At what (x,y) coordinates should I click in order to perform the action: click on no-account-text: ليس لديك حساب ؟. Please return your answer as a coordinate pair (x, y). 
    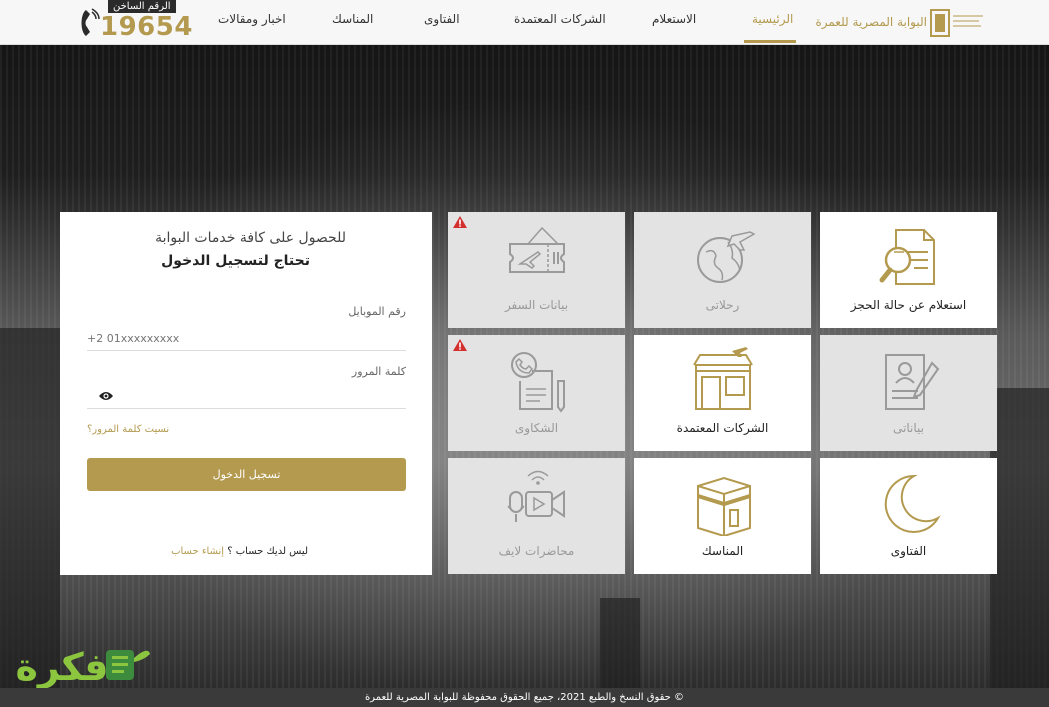
    Looking at the image, I should click on (267, 551).